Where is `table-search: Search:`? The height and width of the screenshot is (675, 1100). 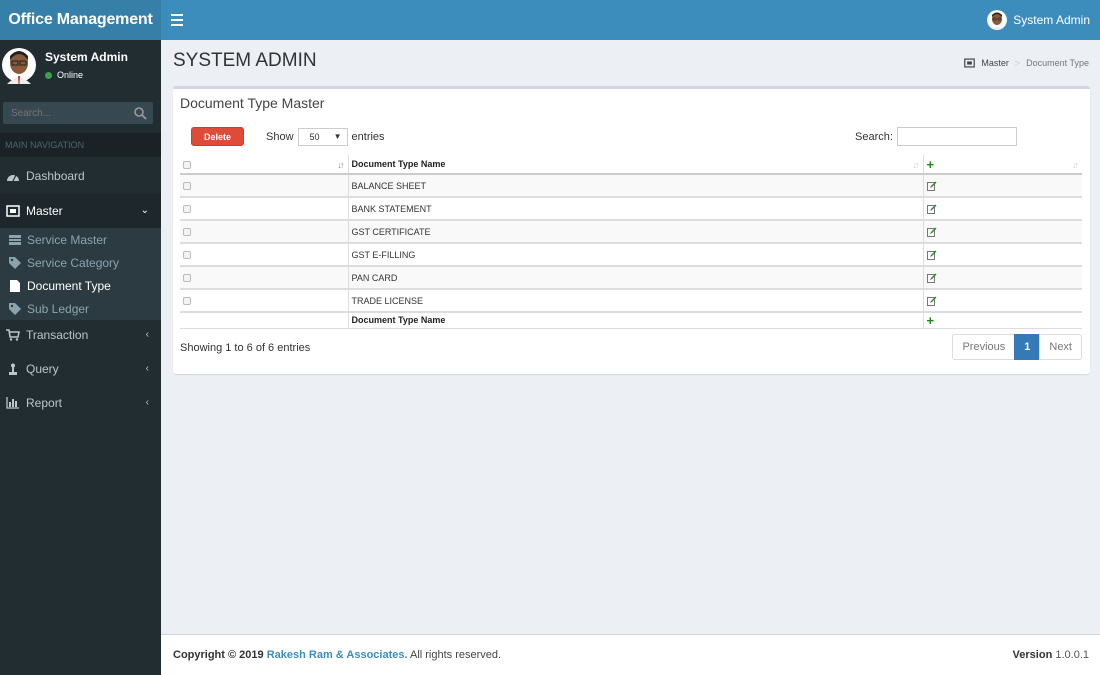
table-search: Search: is located at coordinates (936, 136).